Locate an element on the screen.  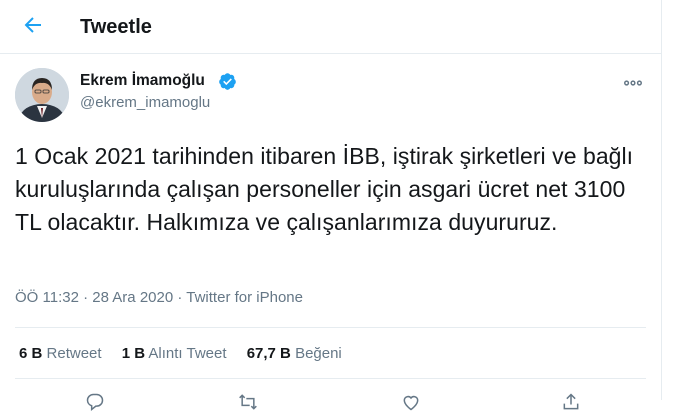
verified-badge-icon is located at coordinates (227, 81).